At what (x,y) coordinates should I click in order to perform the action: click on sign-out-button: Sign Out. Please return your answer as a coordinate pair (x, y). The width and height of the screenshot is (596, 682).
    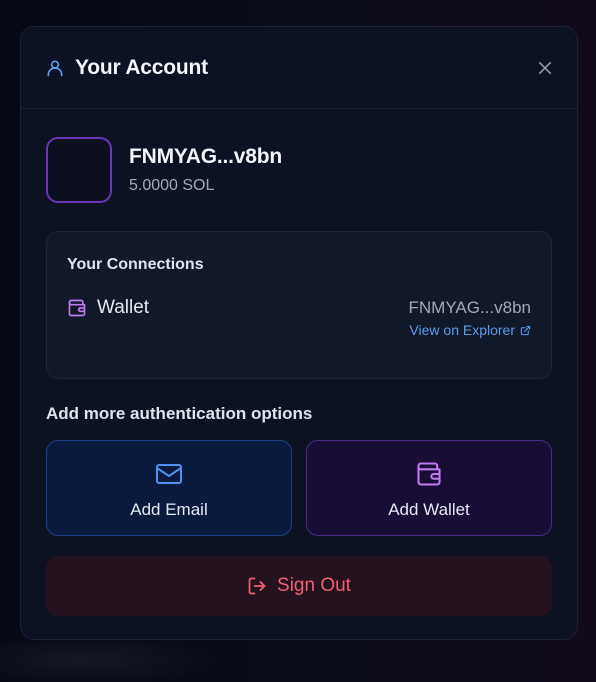
    Looking at the image, I should click on (299, 586).